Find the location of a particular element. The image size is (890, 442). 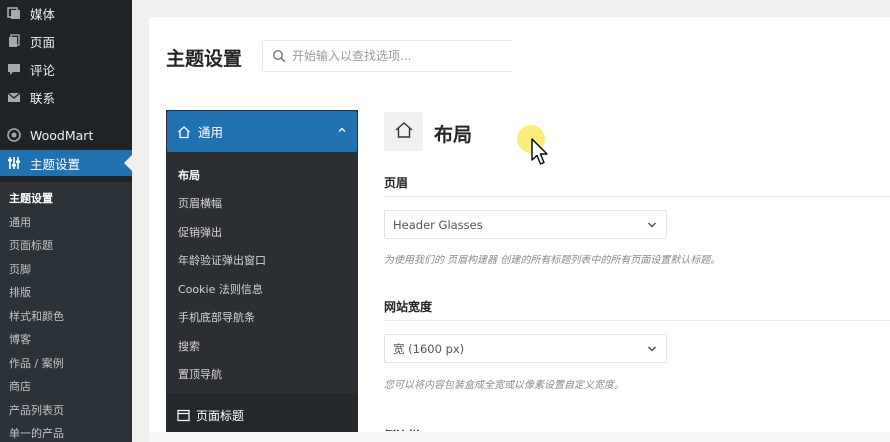

options-search is located at coordinates (387, 56).